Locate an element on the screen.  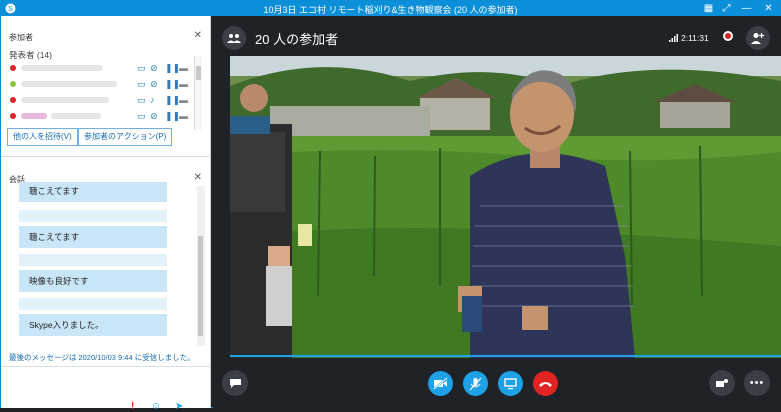
call-timer: 2:11:31 is located at coordinates (695, 38).